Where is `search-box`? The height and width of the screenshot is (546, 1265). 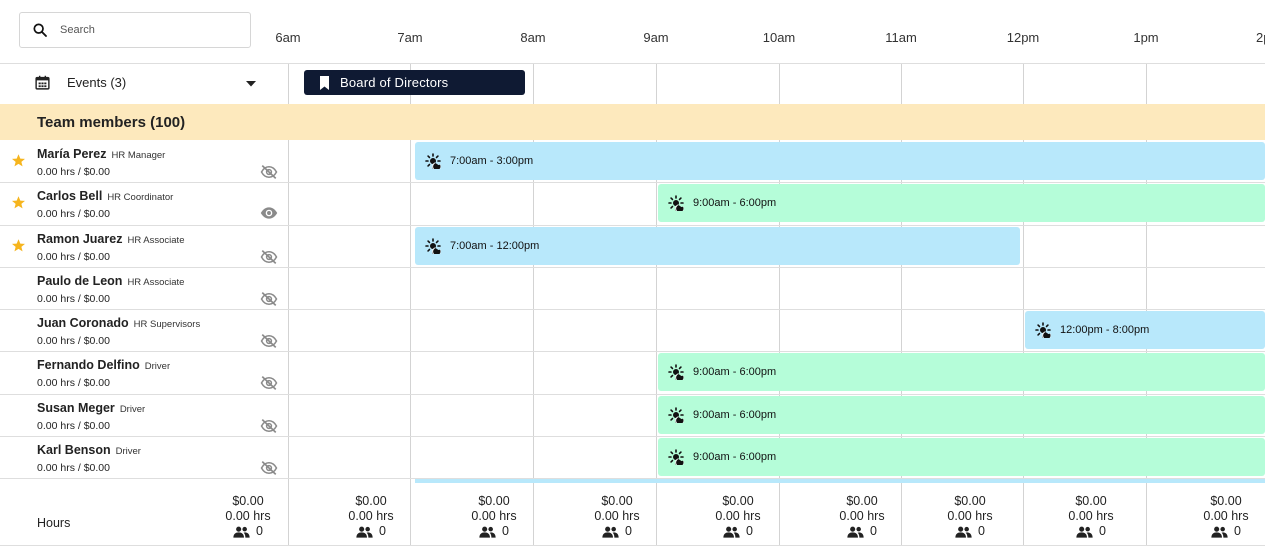 search-box is located at coordinates (135, 30).